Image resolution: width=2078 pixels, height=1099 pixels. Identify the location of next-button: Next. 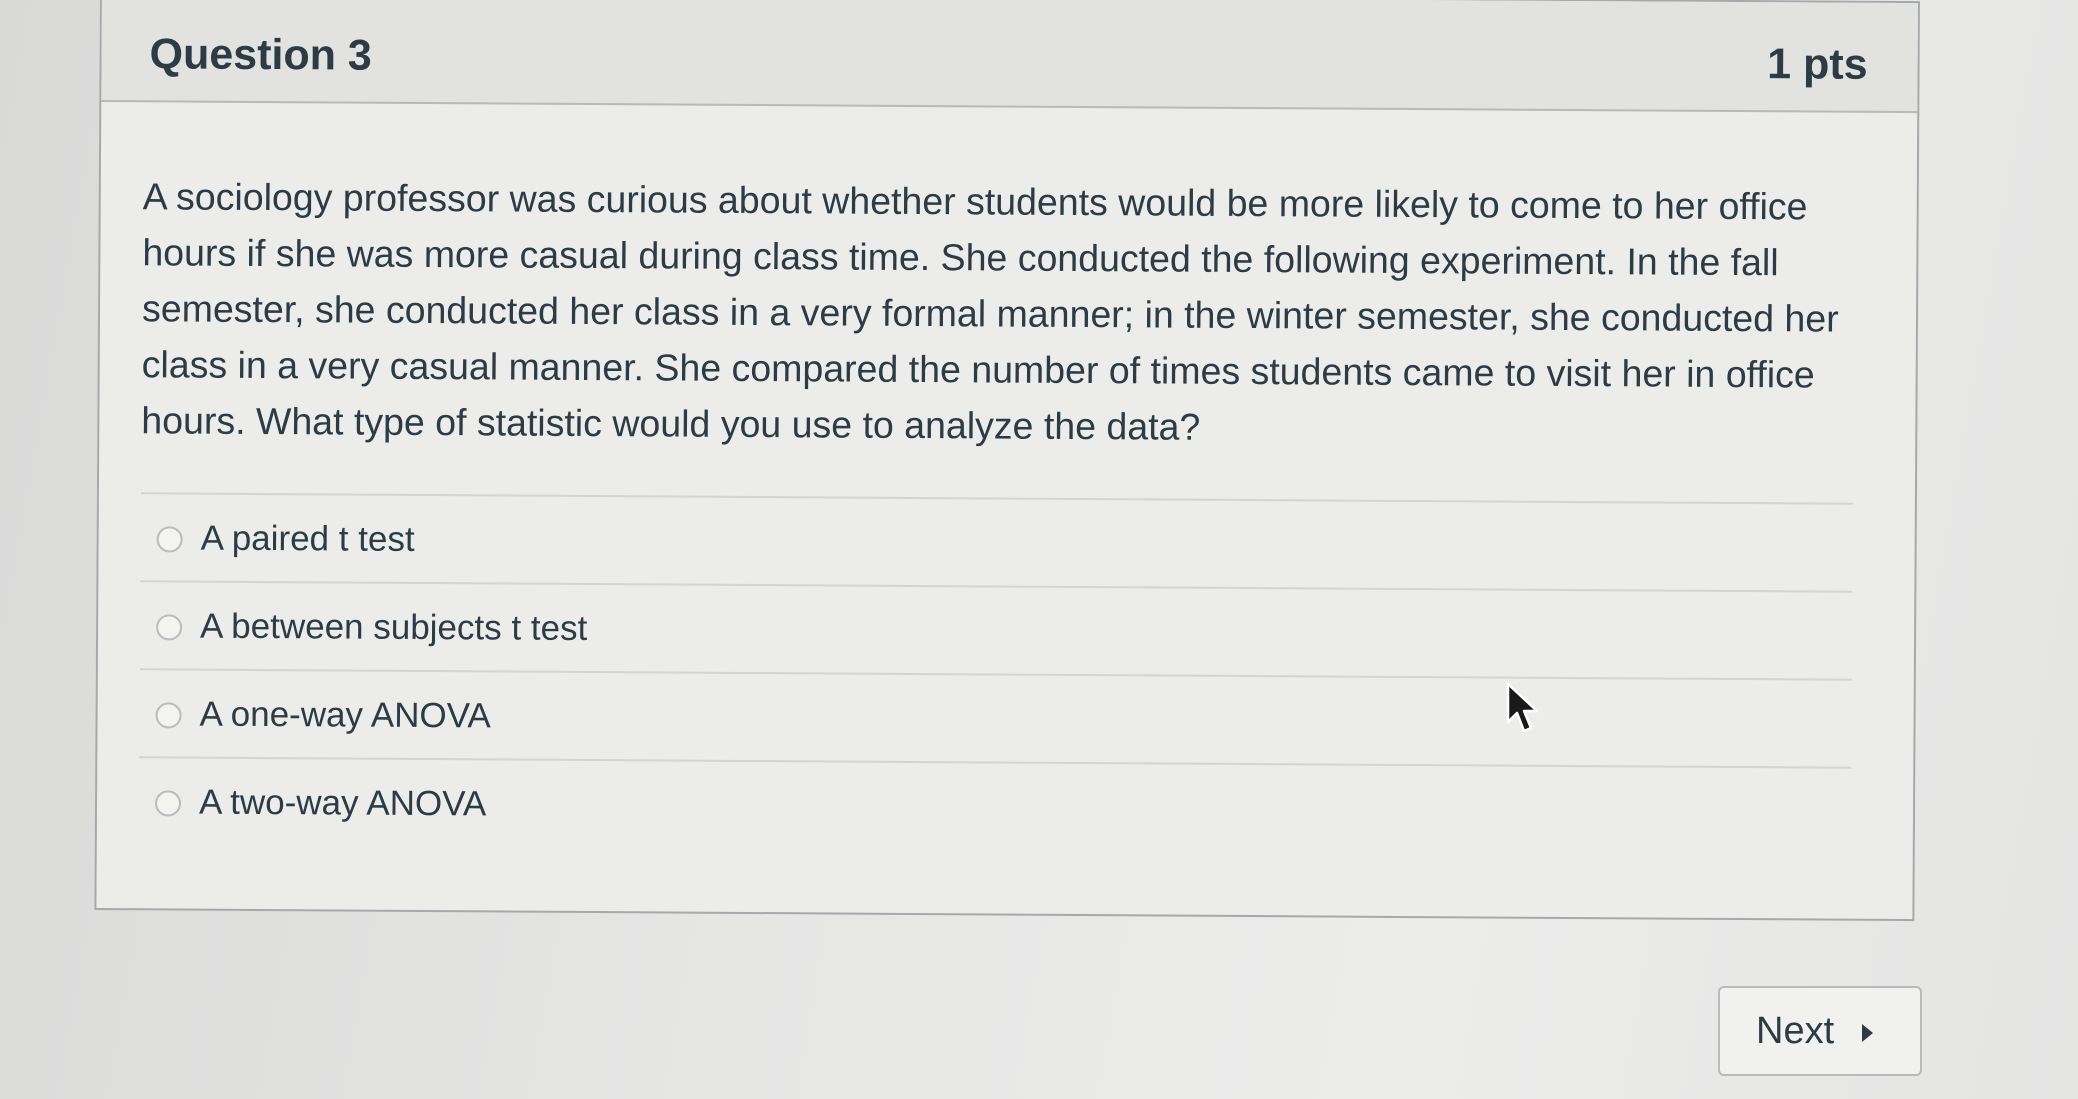
(1820, 1031).